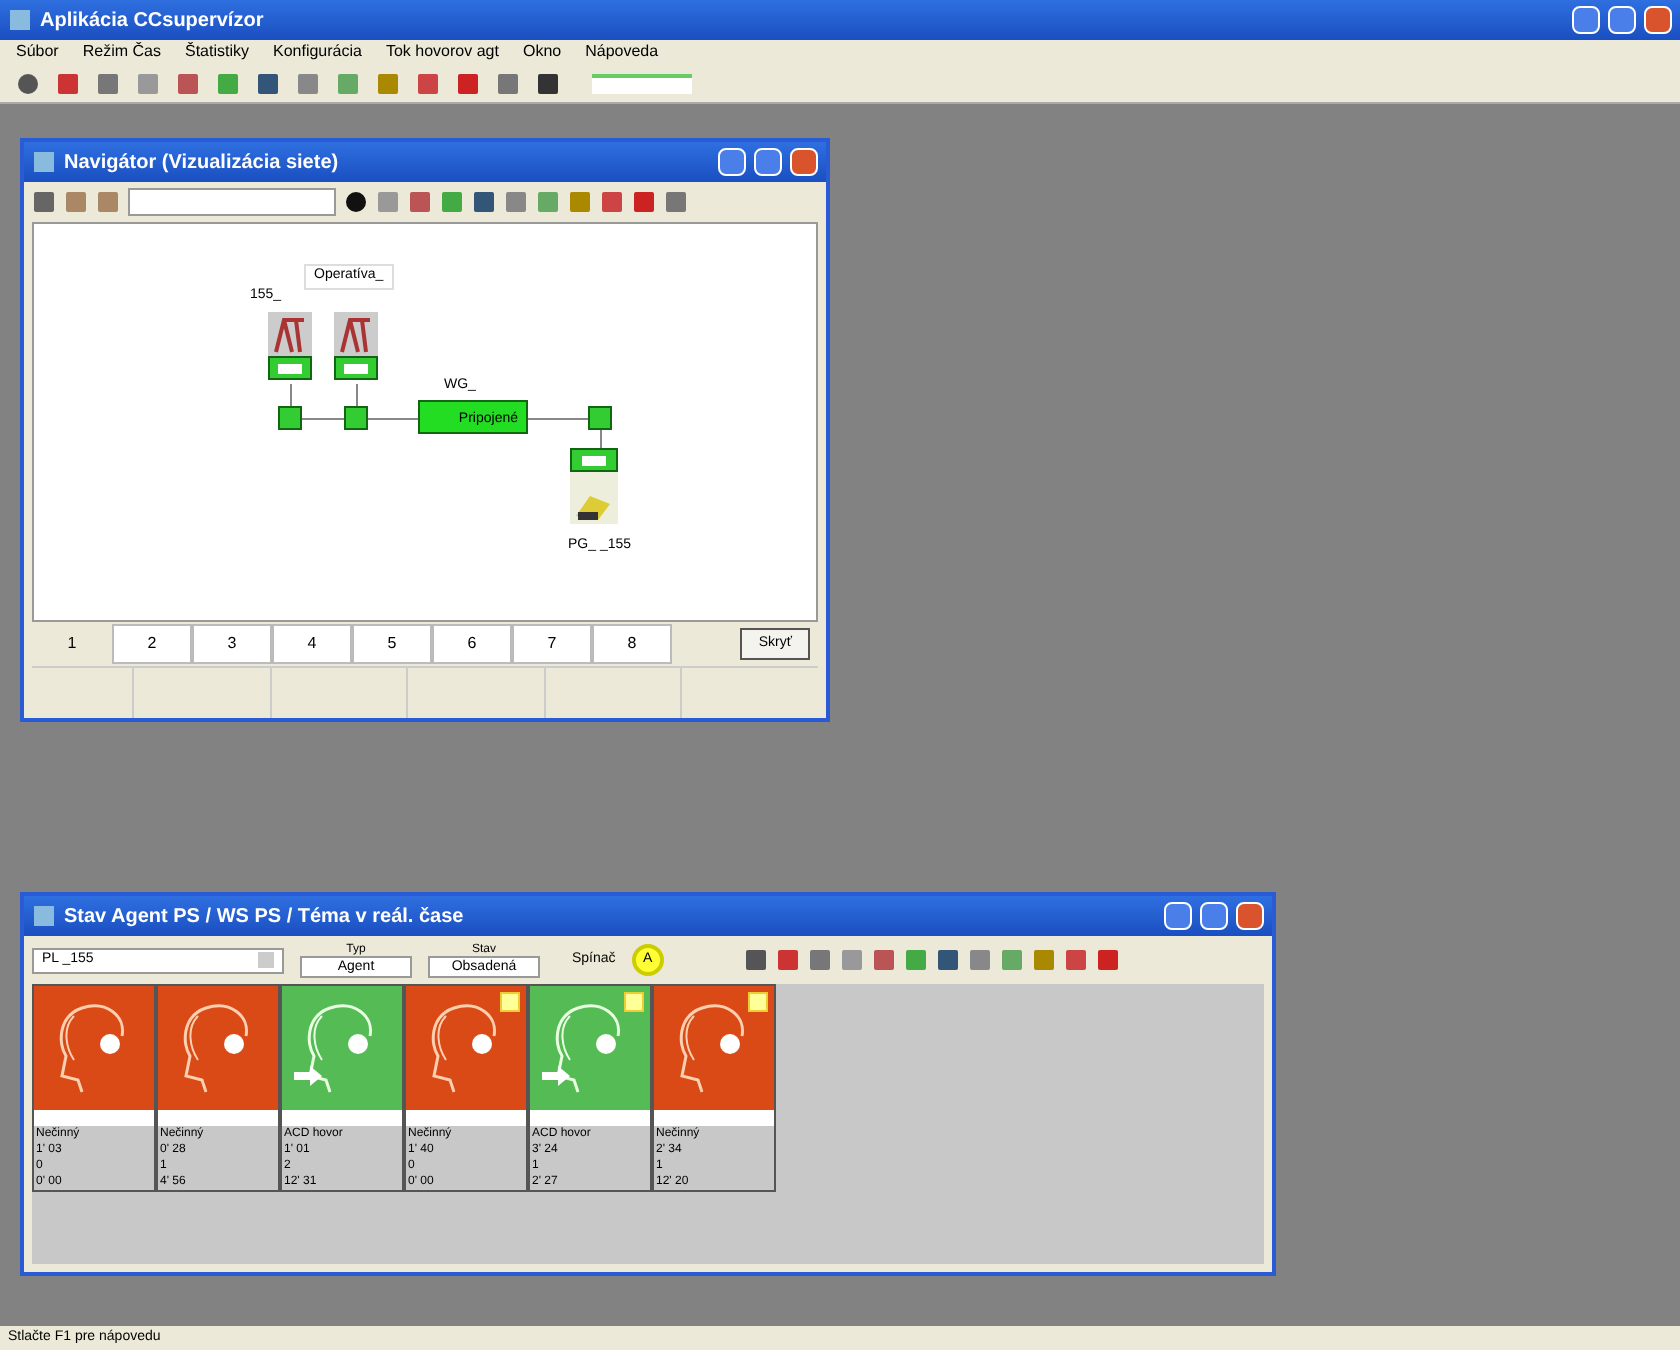 The width and height of the screenshot is (1680, 1350). What do you see at coordinates (37, 52) in the screenshot?
I see `menu-item: Súbor` at bounding box center [37, 52].